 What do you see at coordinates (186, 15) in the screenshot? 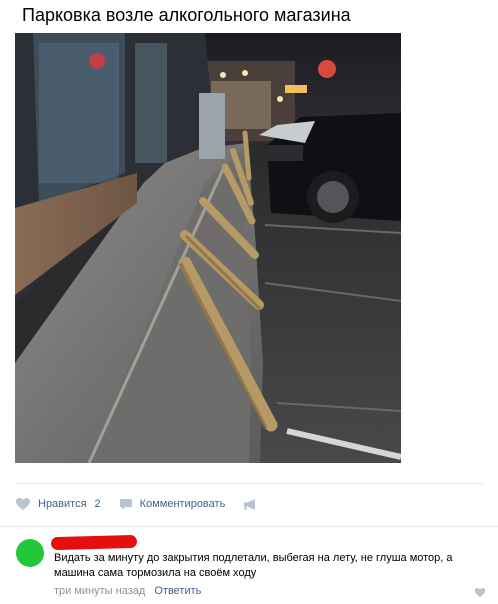
I see `post-title: Парковка возле алкогольного магазина` at bounding box center [186, 15].